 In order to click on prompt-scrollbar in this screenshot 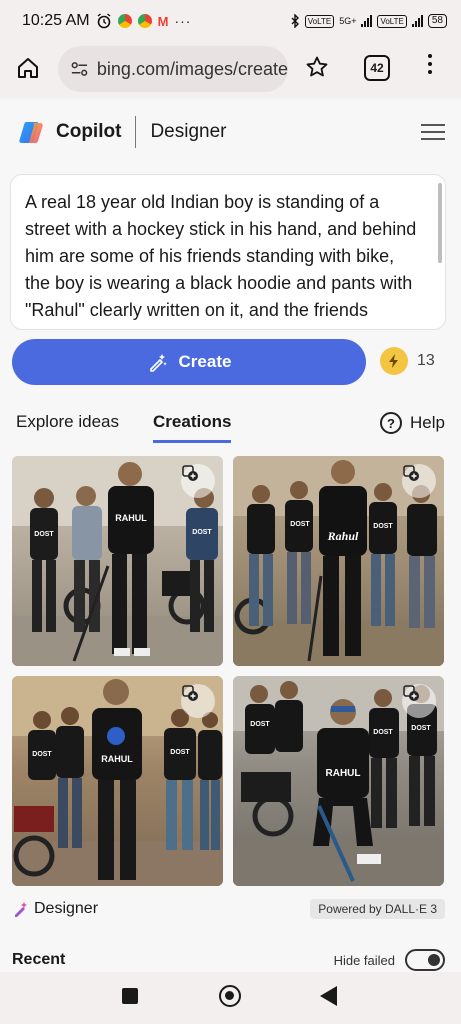, I will do `click(440, 223)`.